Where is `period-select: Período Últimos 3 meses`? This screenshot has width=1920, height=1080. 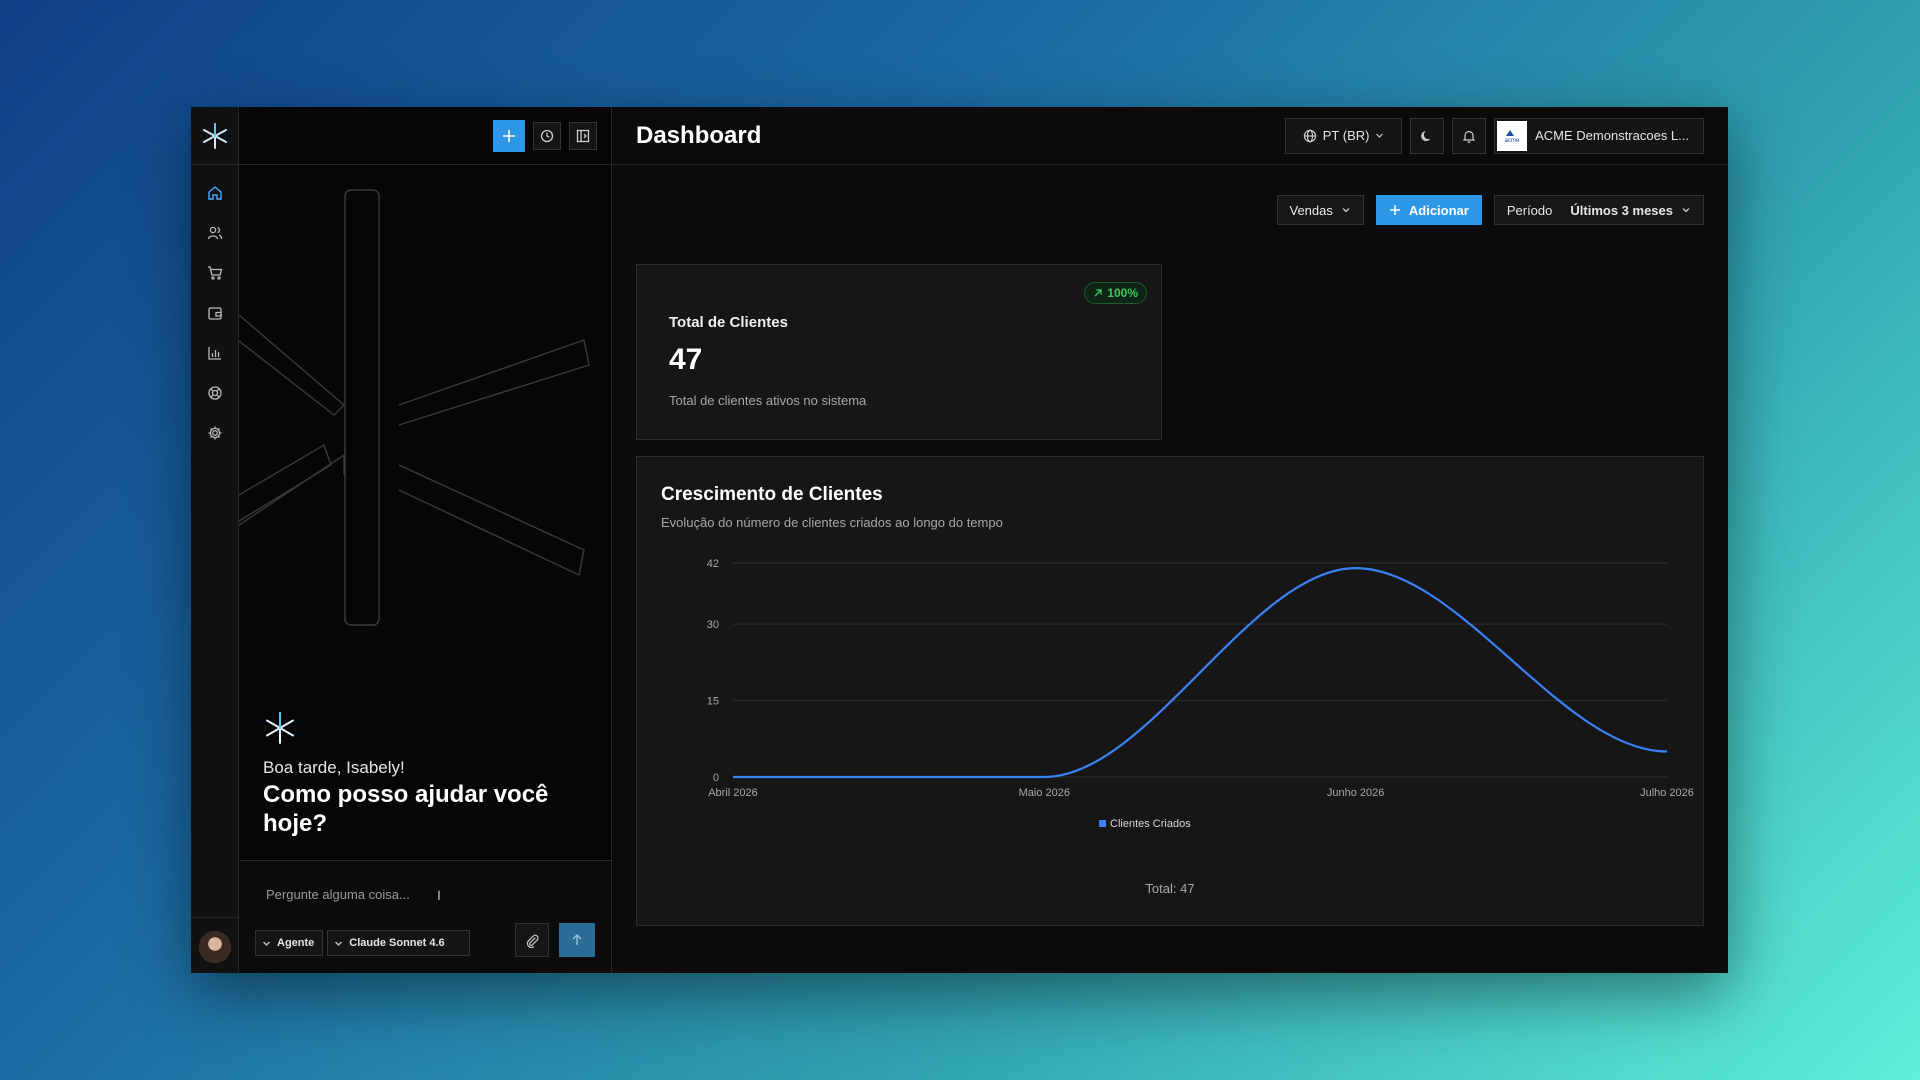 period-select: Período Últimos 3 meses is located at coordinates (1598, 210).